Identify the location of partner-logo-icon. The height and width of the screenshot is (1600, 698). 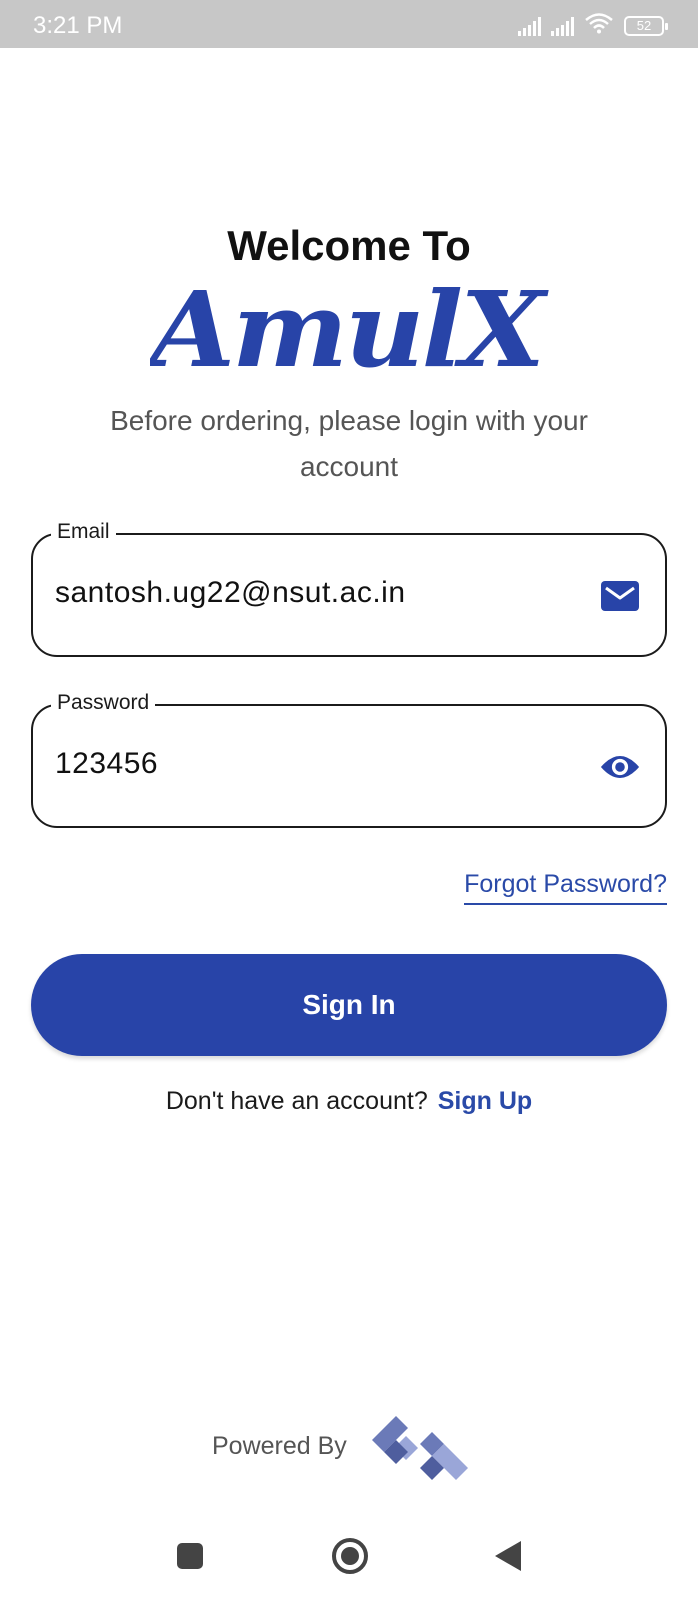
(420, 1448).